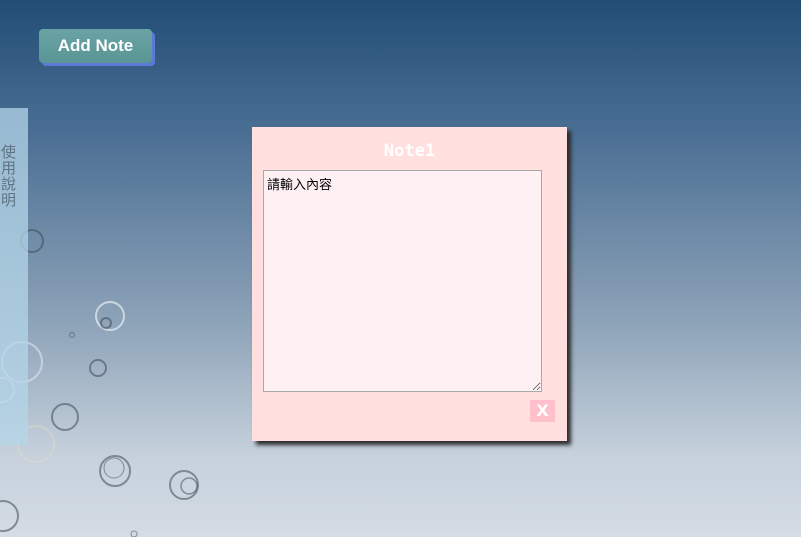  I want to click on add-note-button: Add Note, so click(95, 46).